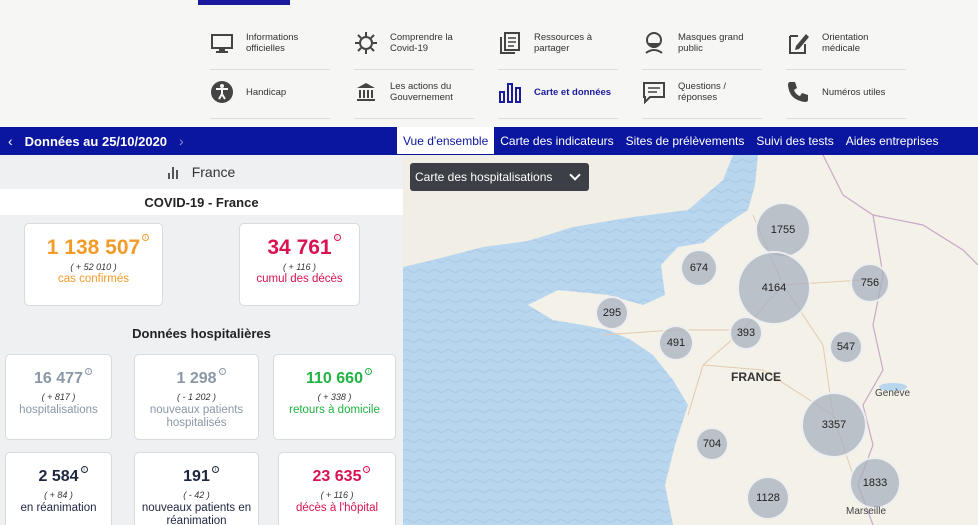 The image size is (978, 525). Describe the element at coordinates (98, 247) in the screenshot. I see `card-value: 1 138 507 i` at that location.